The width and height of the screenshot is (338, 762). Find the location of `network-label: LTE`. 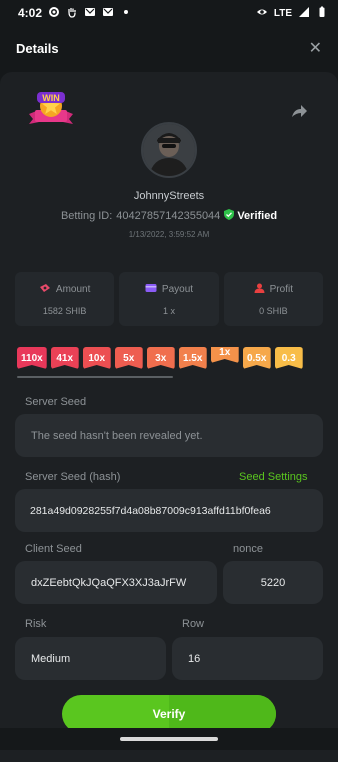

network-label: LTE is located at coordinates (282, 13).